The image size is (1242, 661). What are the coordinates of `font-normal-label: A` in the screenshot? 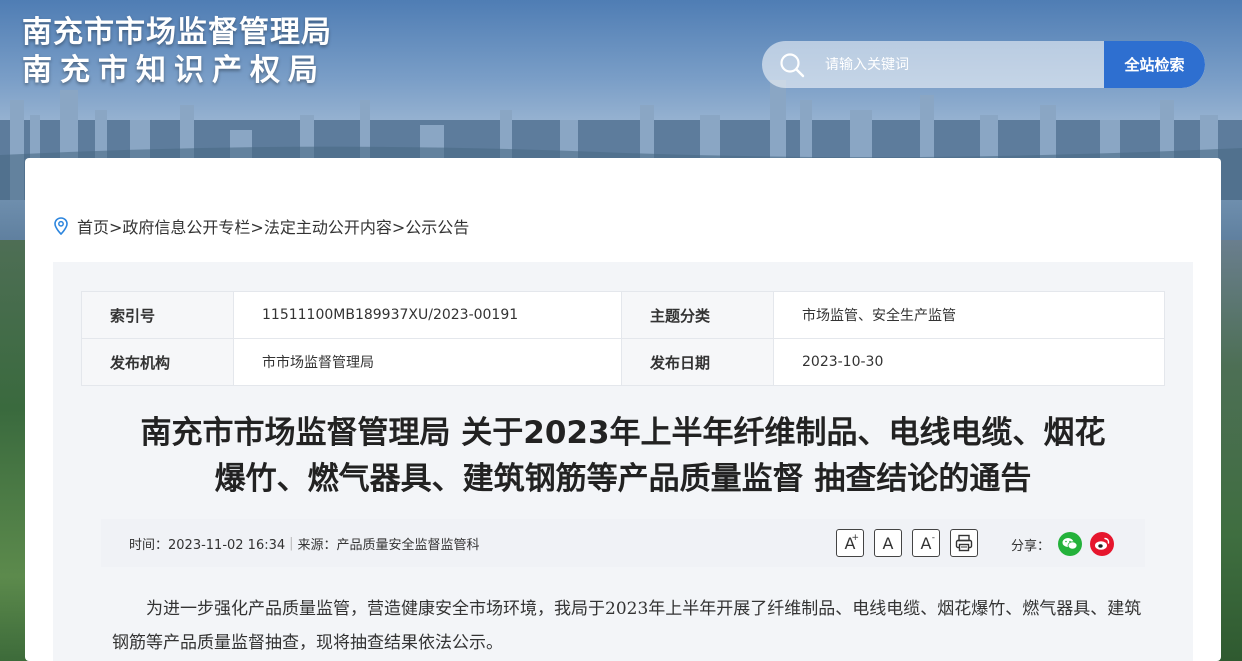 It's located at (888, 543).